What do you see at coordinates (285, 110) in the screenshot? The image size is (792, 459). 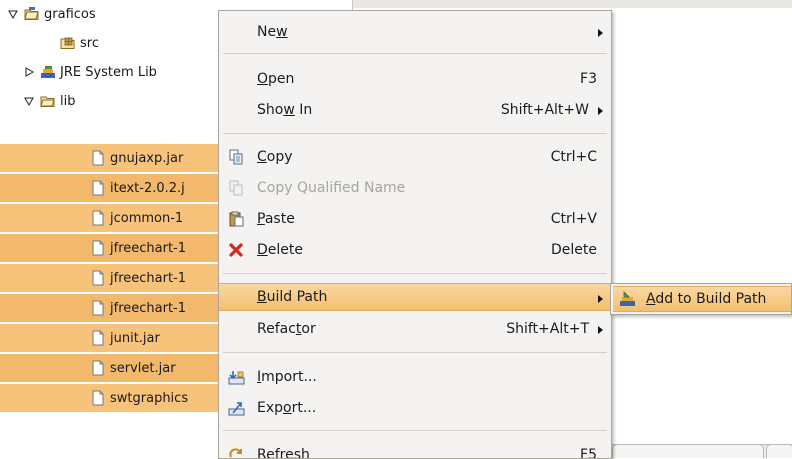 I see `menu-item-label: Show In` at bounding box center [285, 110].